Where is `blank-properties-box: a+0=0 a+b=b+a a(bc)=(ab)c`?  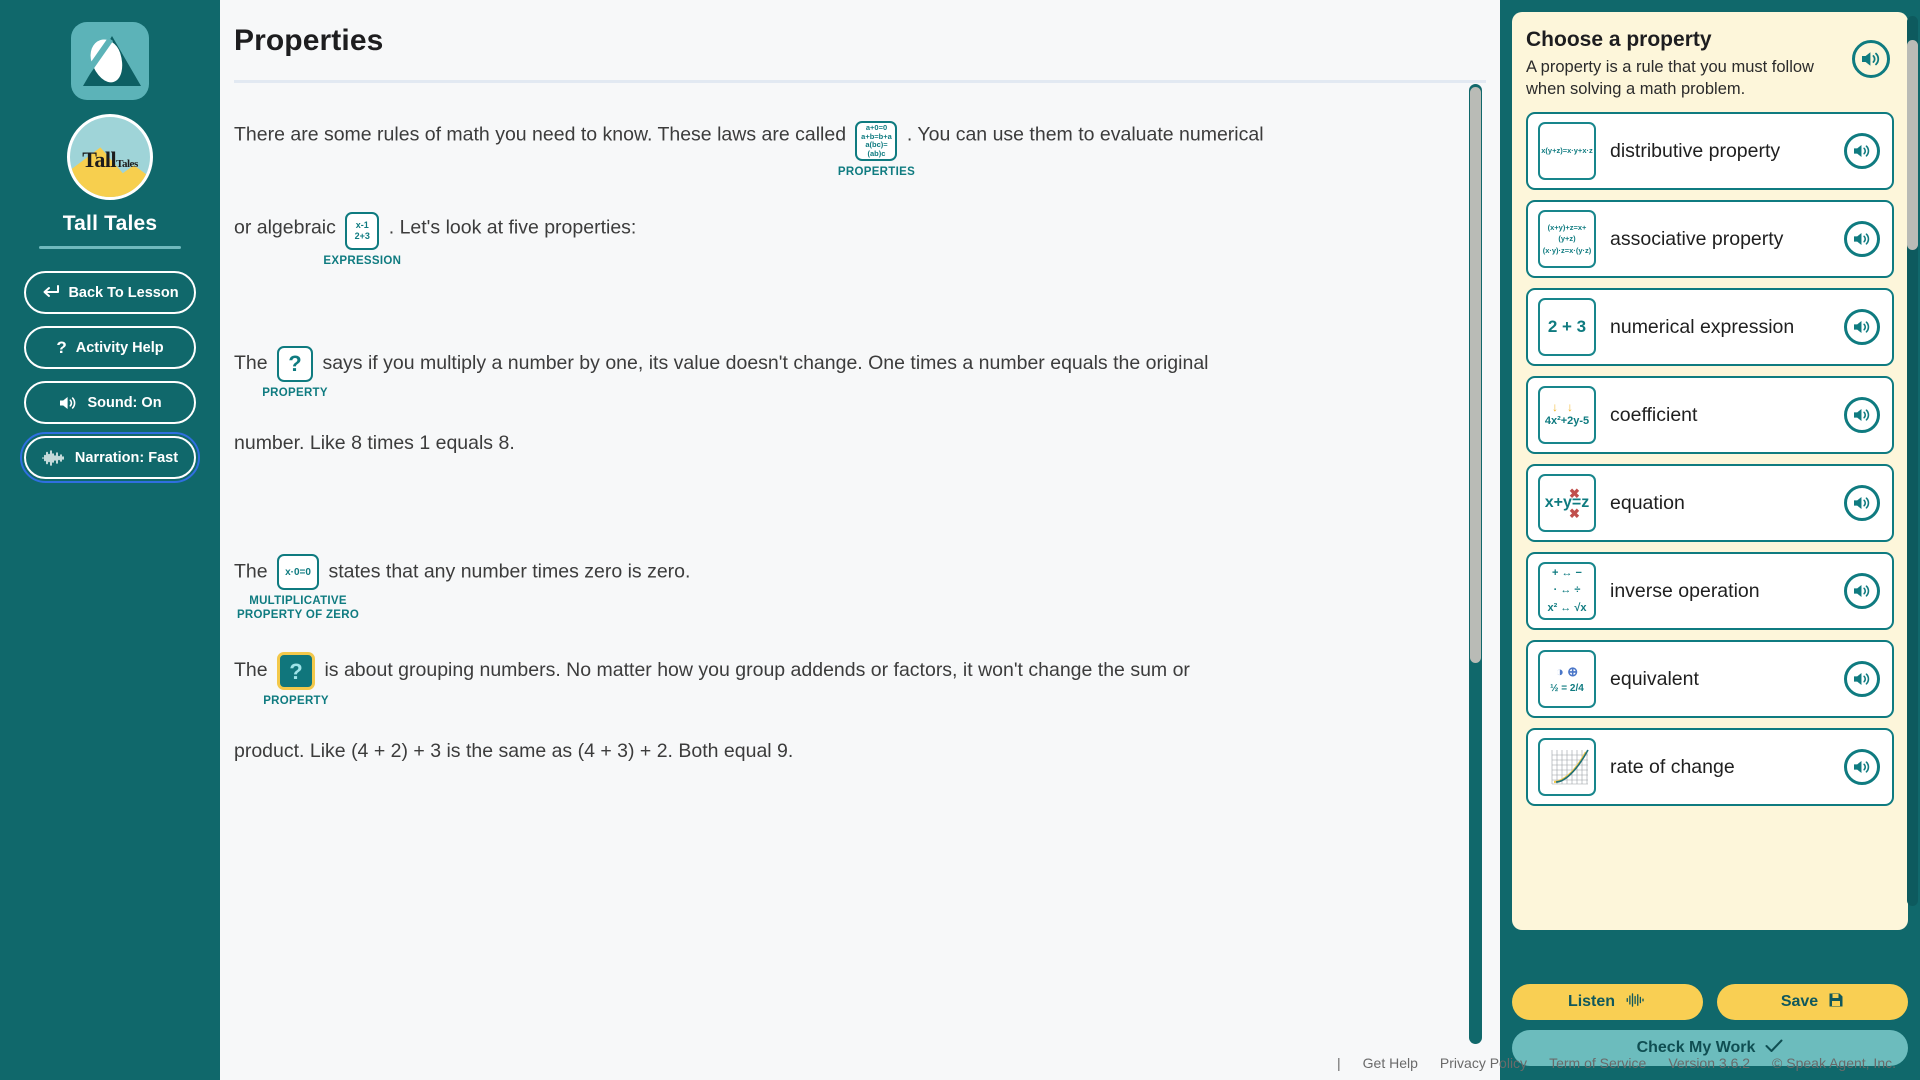
blank-properties-box: a+0=0 a+b=b+a a(bc)=(ab)c is located at coordinates (876, 141).